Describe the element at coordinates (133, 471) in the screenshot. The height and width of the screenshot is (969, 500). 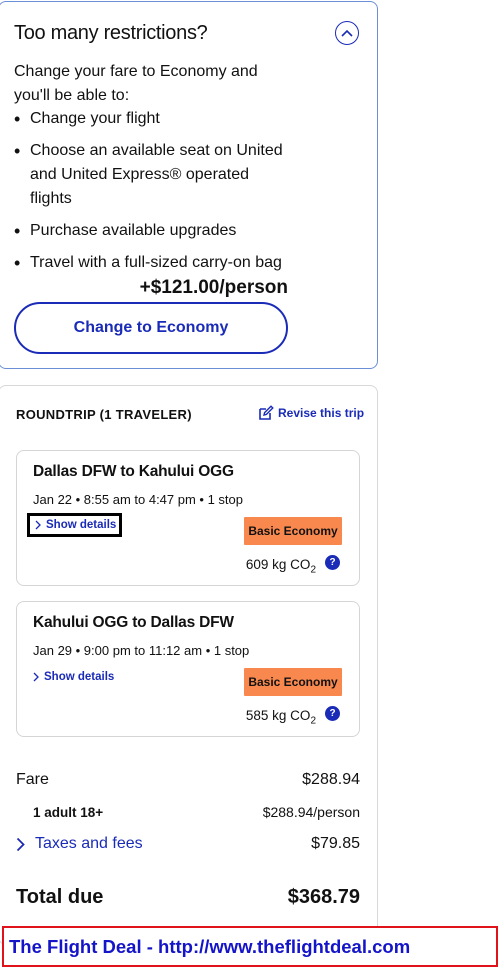
I see `flight-route: Dallas DFW to Kahului OGG` at that location.